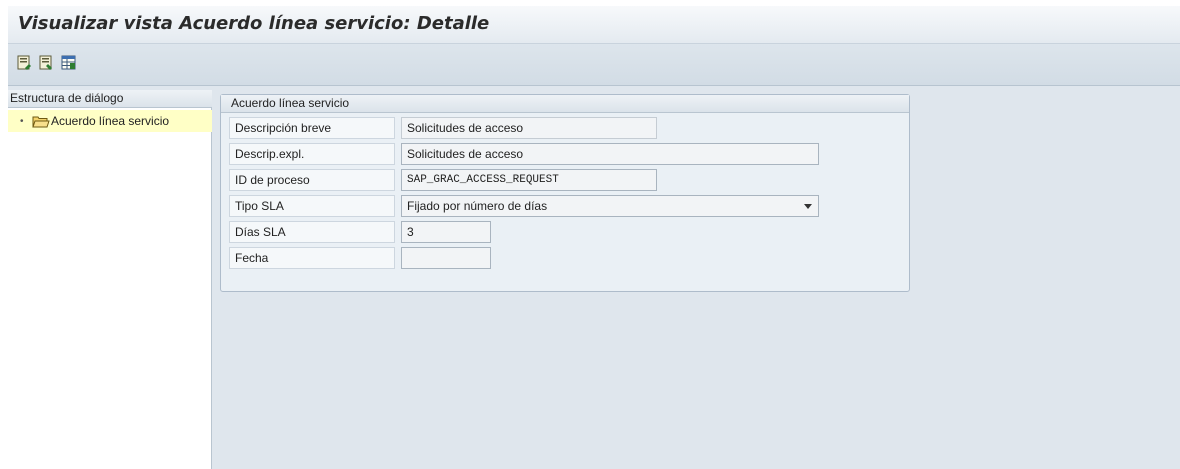  Describe the element at coordinates (610, 206) in the screenshot. I see `tipo-sla-dropdown: Fijado por número de días` at that location.